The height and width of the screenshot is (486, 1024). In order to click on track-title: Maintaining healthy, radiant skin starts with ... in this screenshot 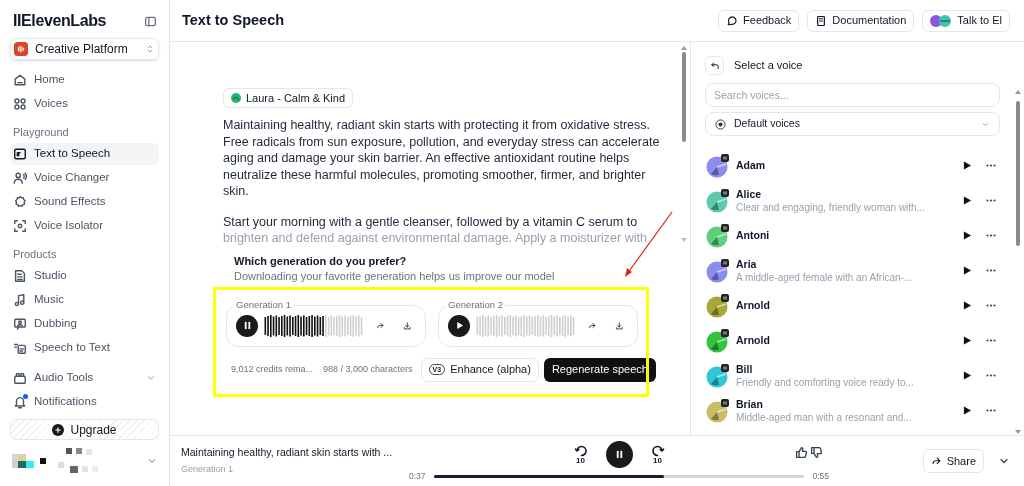, I will do `click(287, 453)`.